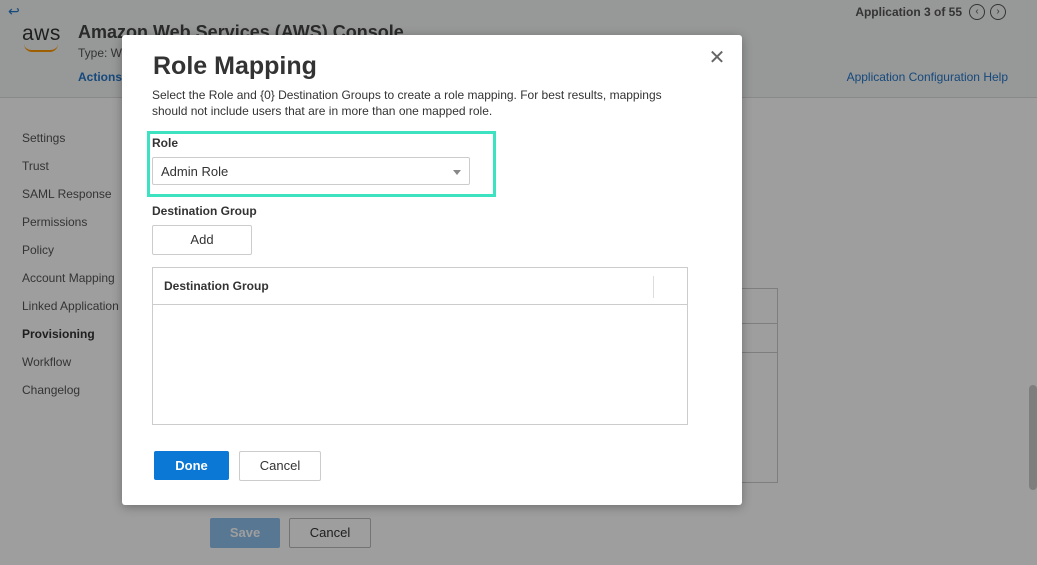  Describe the element at coordinates (235, 66) in the screenshot. I see `dialog-title: Role Mapping` at that location.